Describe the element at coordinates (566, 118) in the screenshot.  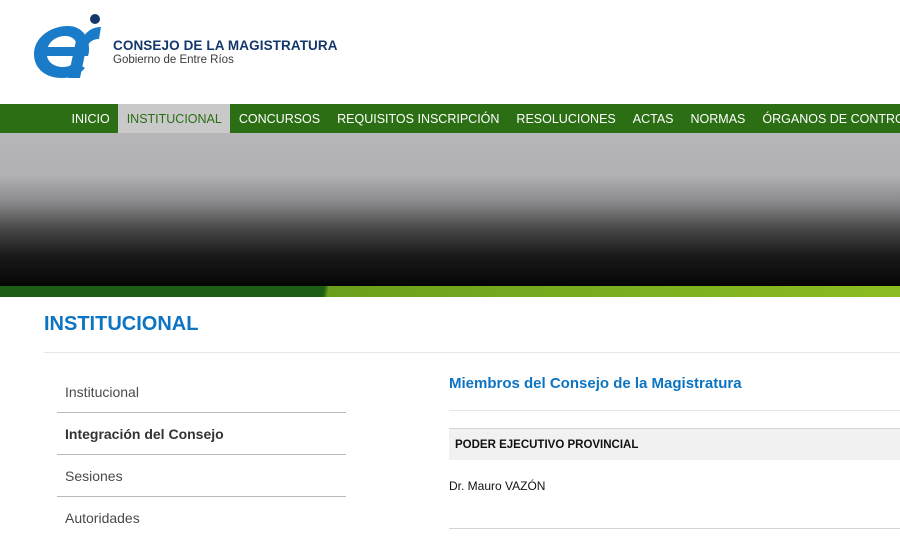
I see `nav-item-resoluciones: RESOLUCIONES` at that location.